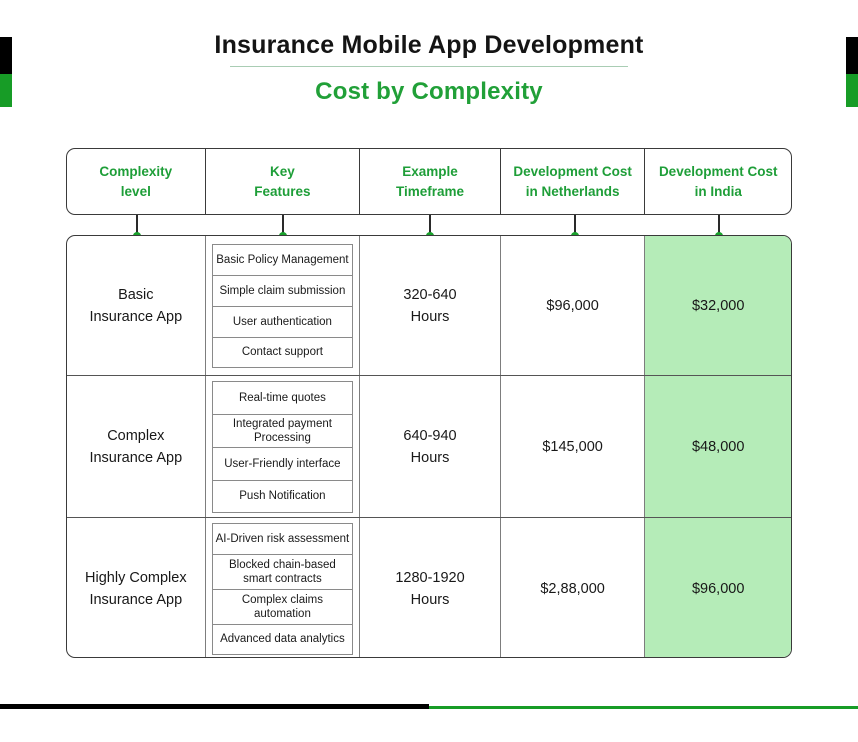  I want to click on connector-stem-timeframe, so click(430, 227).